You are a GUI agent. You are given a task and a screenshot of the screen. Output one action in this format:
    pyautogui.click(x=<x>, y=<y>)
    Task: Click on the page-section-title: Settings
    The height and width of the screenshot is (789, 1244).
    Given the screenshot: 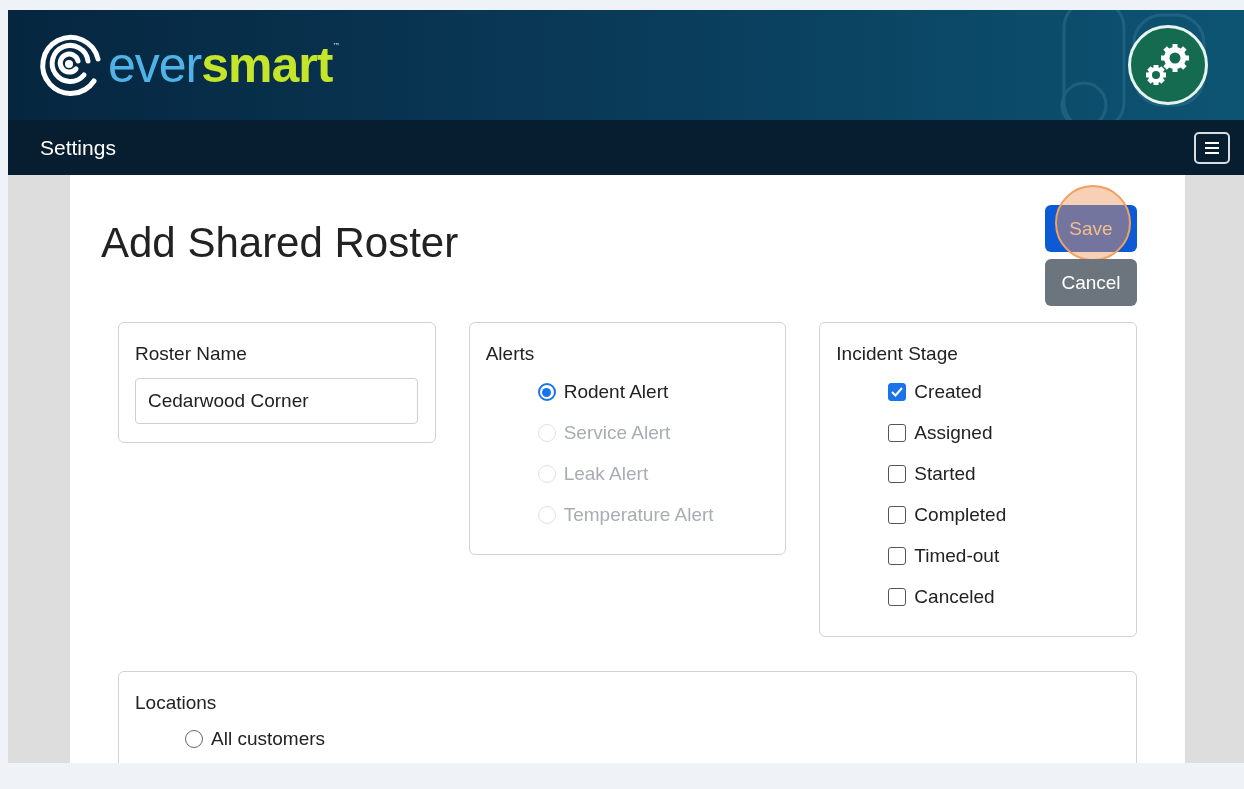 What is the action you would take?
    pyautogui.click(x=78, y=147)
    